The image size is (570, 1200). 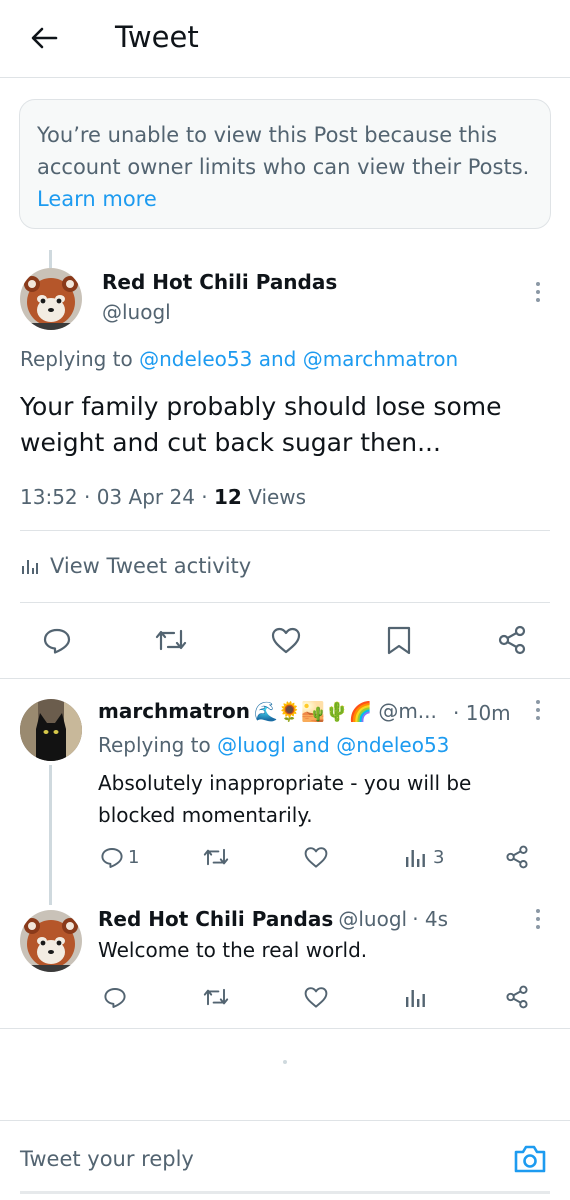 I want to click on bookmark-button, so click(x=399, y=640).